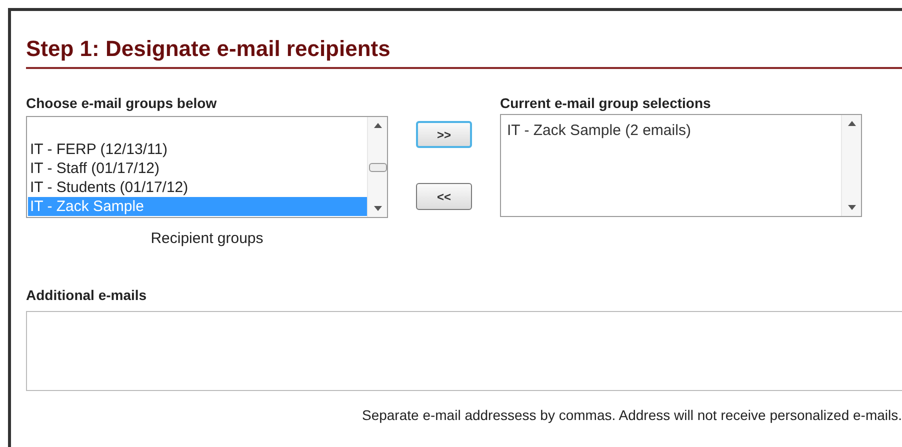 This screenshot has height=447, width=902. I want to click on selections-list: IT - Zack Sample (2 emails), so click(681, 165).